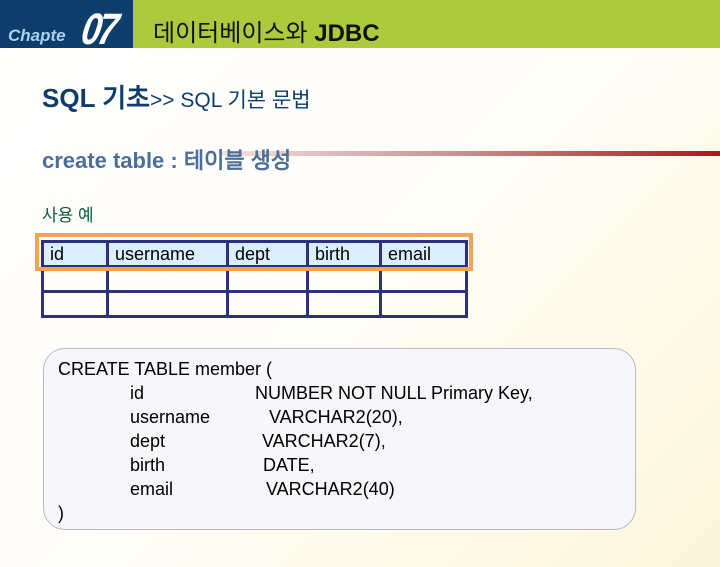 This screenshot has height=567, width=720. I want to click on table-row, so click(254, 304).